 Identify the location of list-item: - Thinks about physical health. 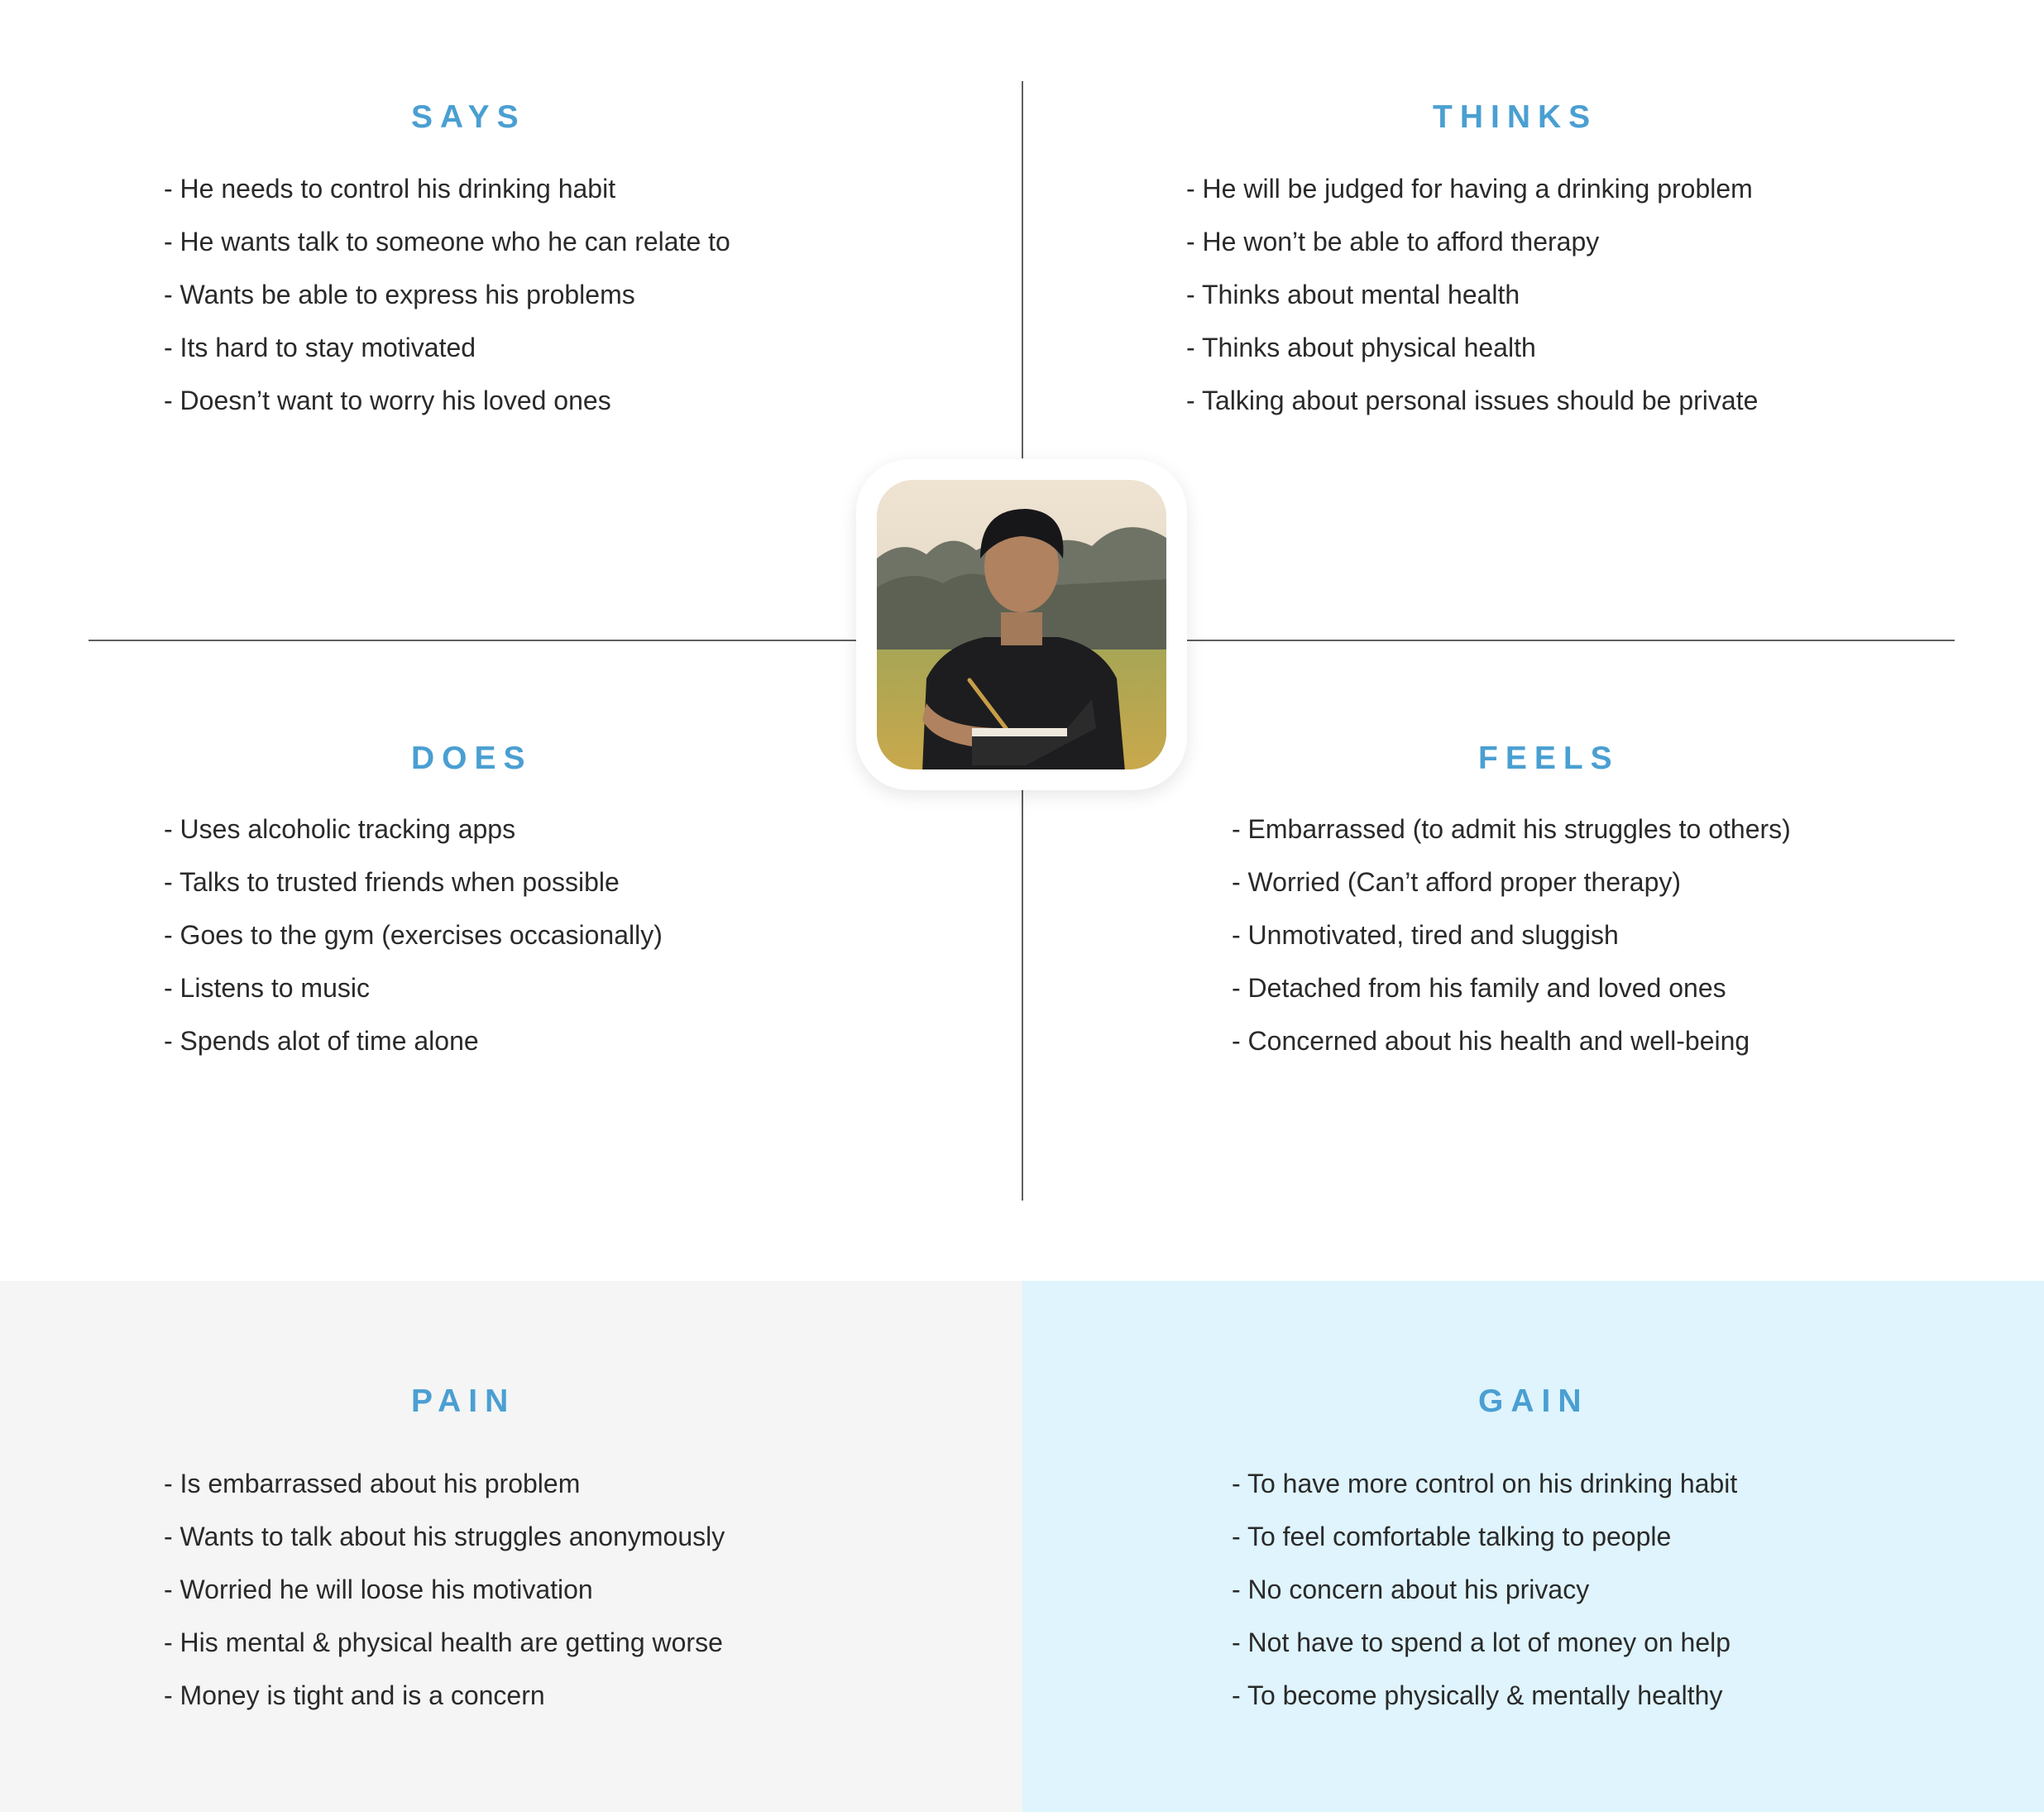
(1361, 348).